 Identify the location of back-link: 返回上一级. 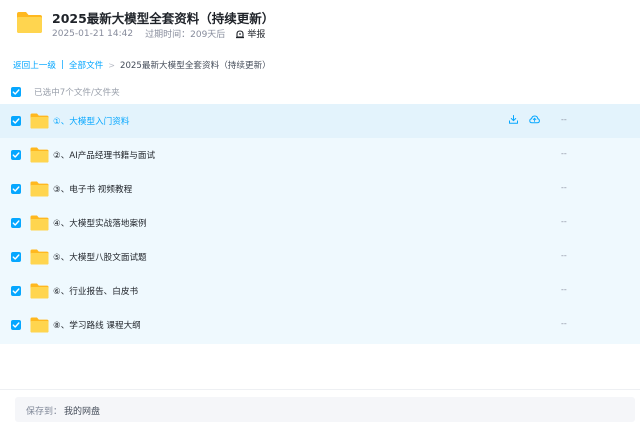
(34, 65).